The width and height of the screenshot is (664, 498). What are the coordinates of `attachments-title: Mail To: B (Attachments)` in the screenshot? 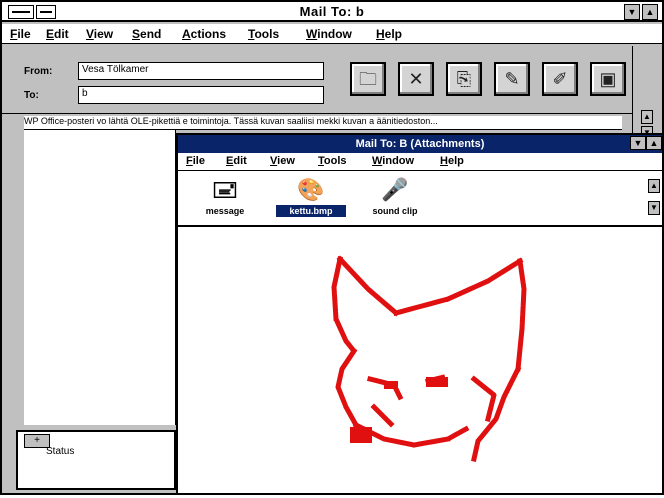 It's located at (420, 144).